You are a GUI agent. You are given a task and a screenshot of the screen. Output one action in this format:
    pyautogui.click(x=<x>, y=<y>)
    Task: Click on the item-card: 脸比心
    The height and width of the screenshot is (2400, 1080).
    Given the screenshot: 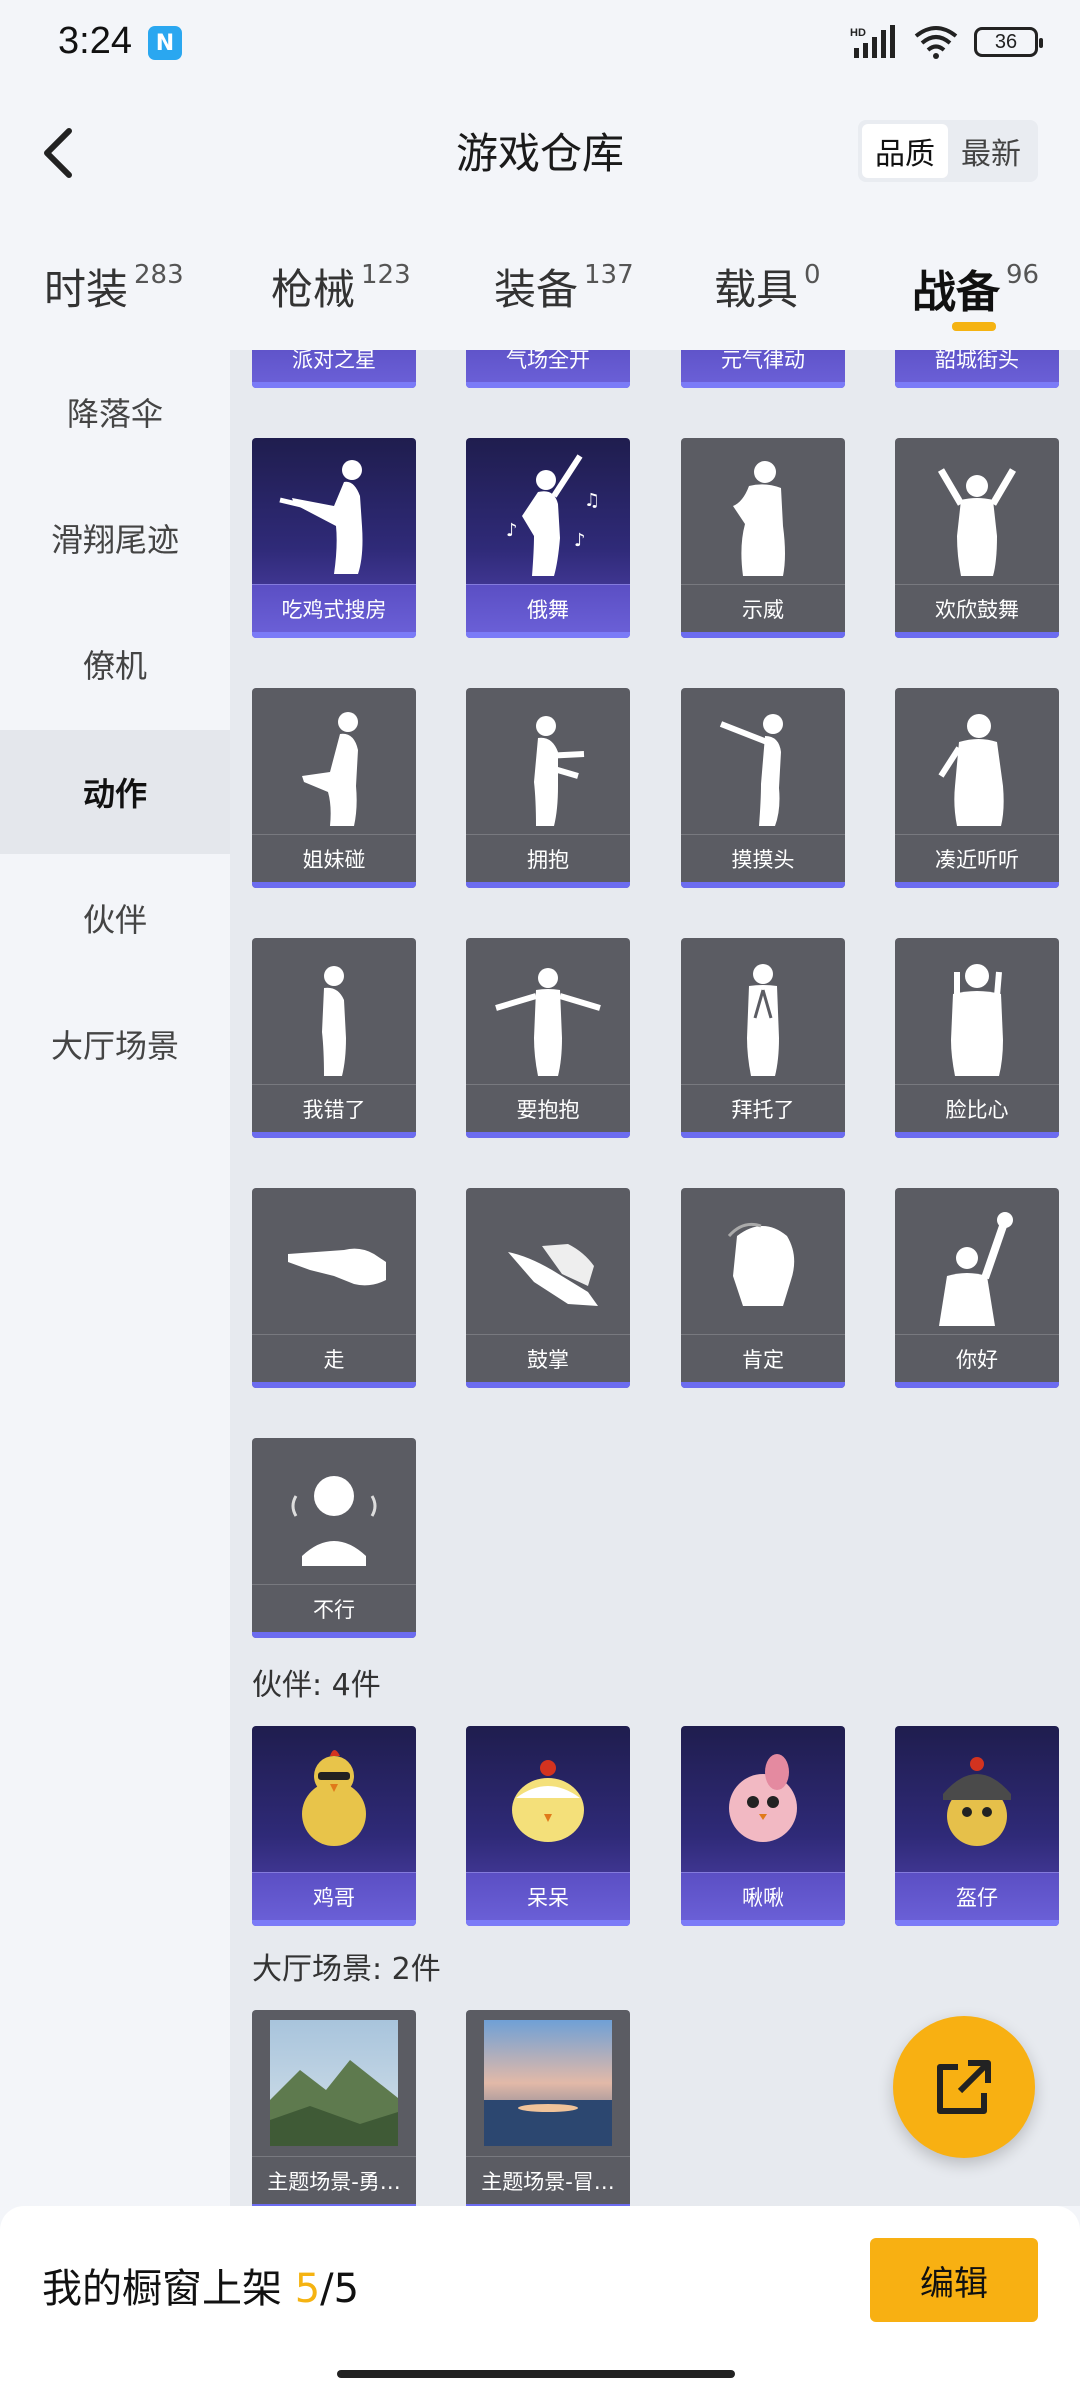 What is the action you would take?
    pyautogui.click(x=977, y=1038)
    